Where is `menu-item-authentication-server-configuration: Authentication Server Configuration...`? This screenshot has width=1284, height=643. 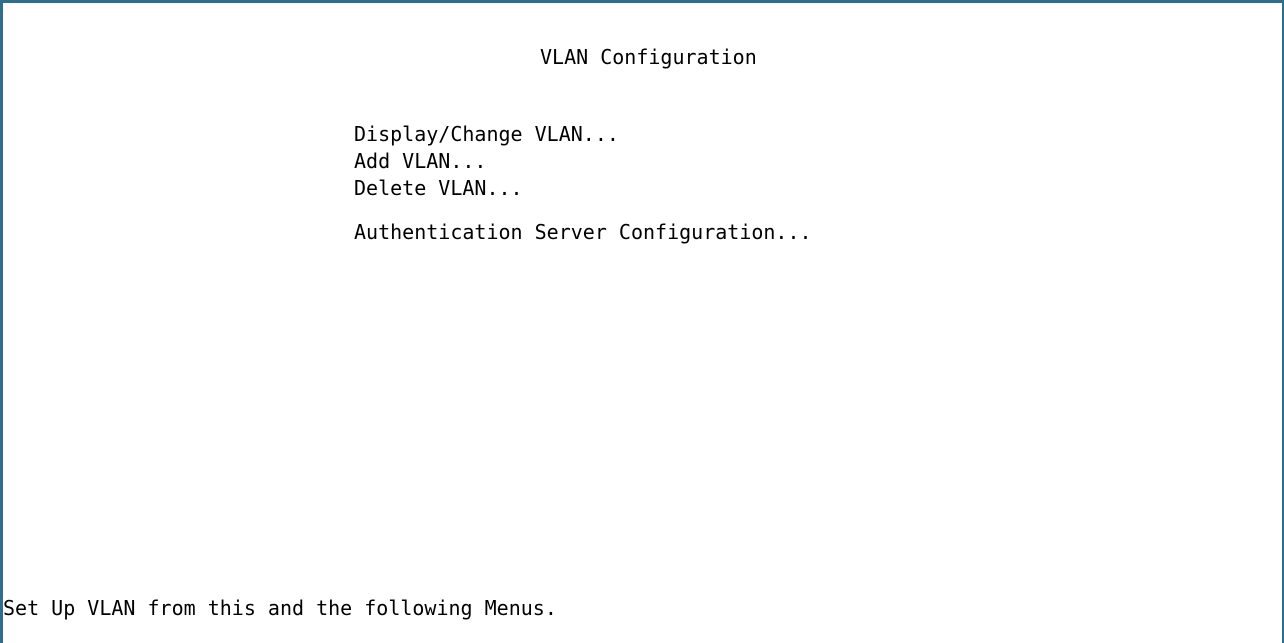 menu-item-authentication-server-configuration: Authentication Server Configuration... is located at coordinates (583, 232).